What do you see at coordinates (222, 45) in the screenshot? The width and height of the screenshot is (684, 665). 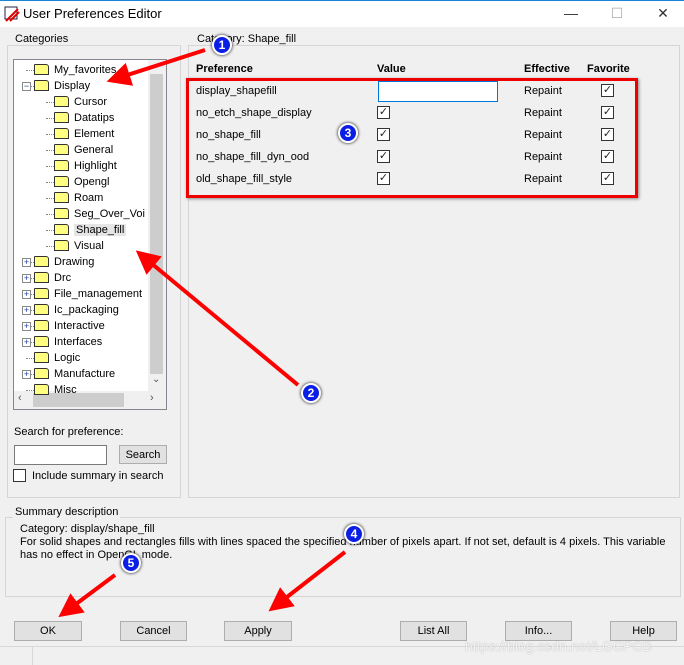 I see `badge-1: 1` at bounding box center [222, 45].